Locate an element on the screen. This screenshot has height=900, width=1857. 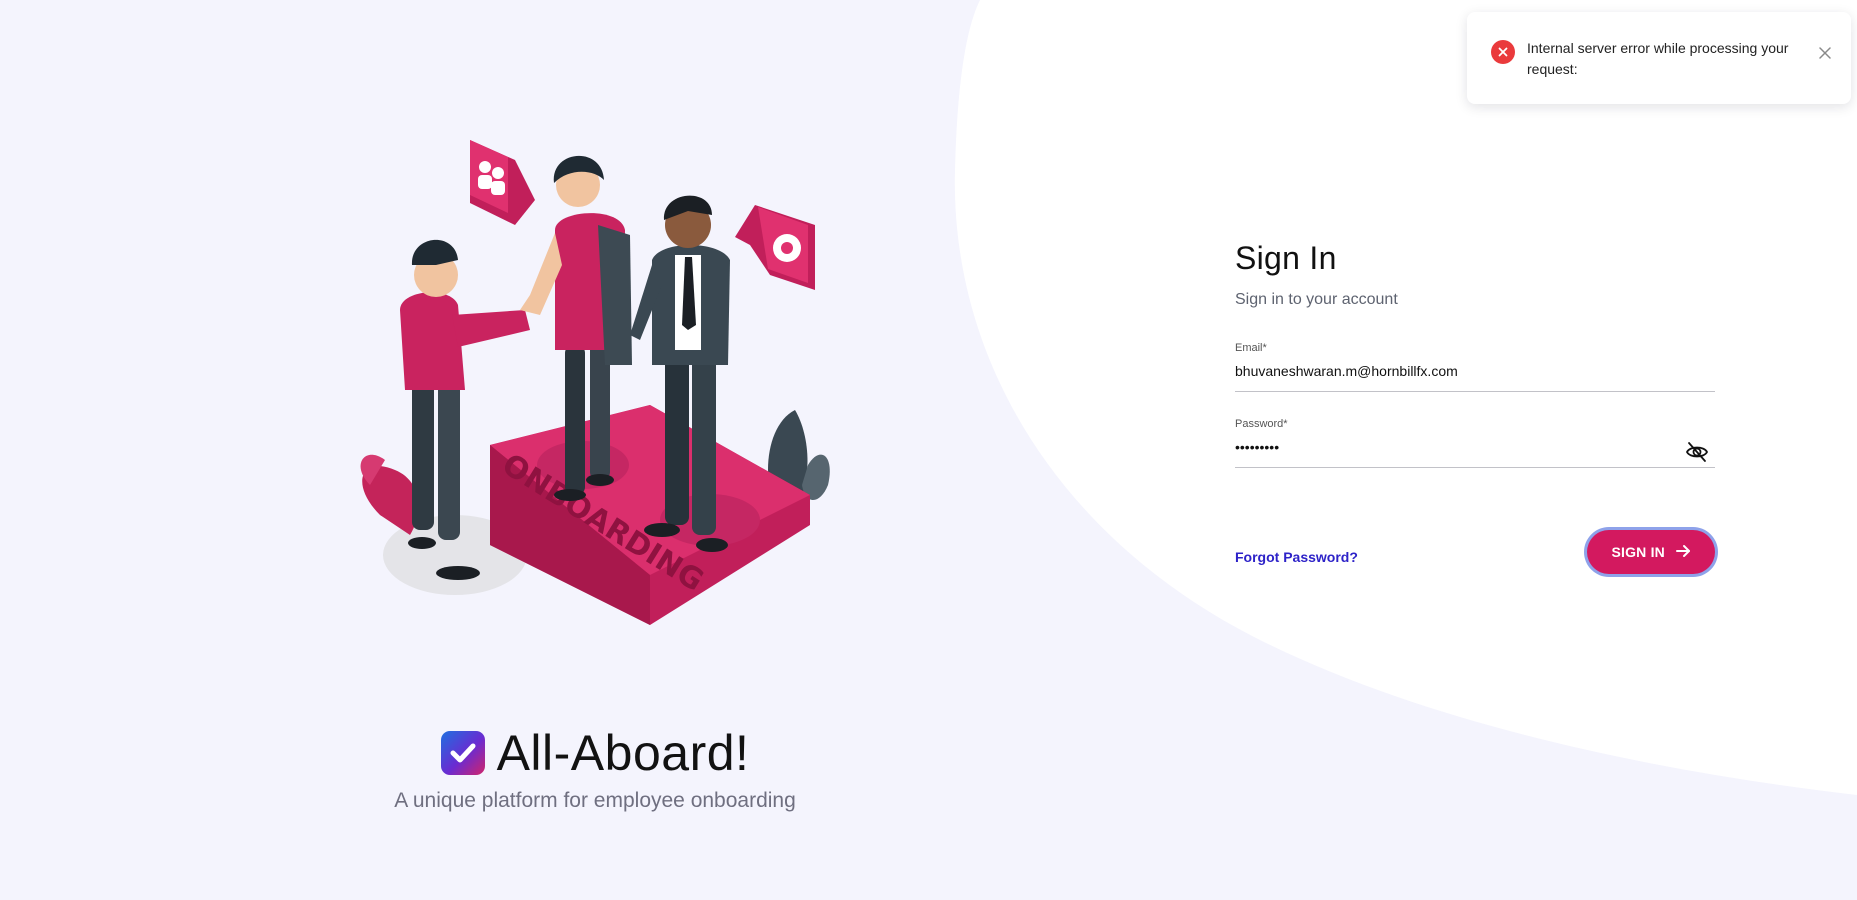
page-title: Sign In is located at coordinates (1286, 258).